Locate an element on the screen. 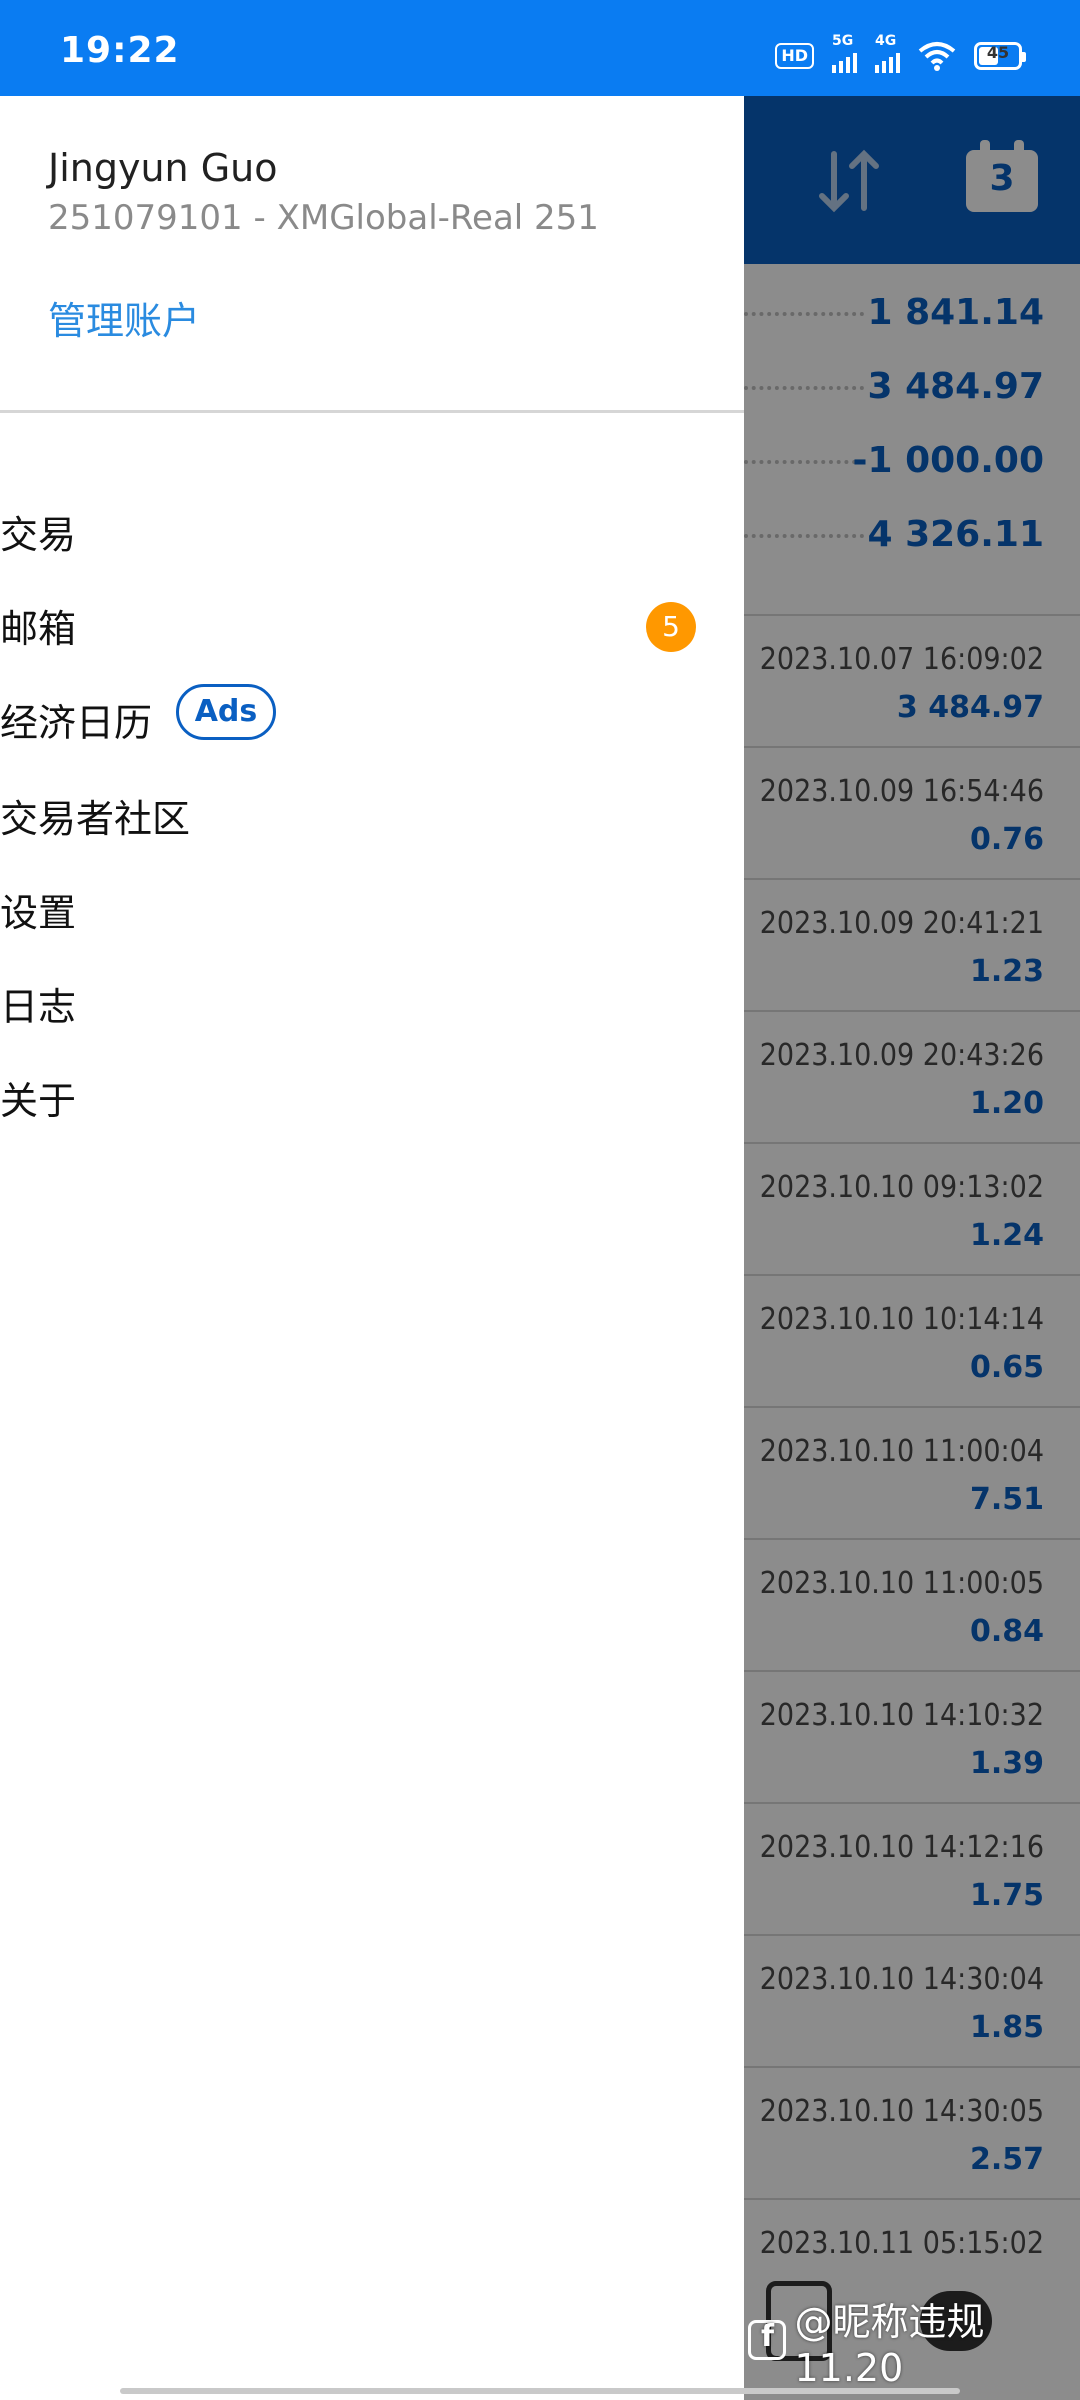 The image size is (1080, 2400). battery-icon: 45 is located at coordinates (1000, 56).